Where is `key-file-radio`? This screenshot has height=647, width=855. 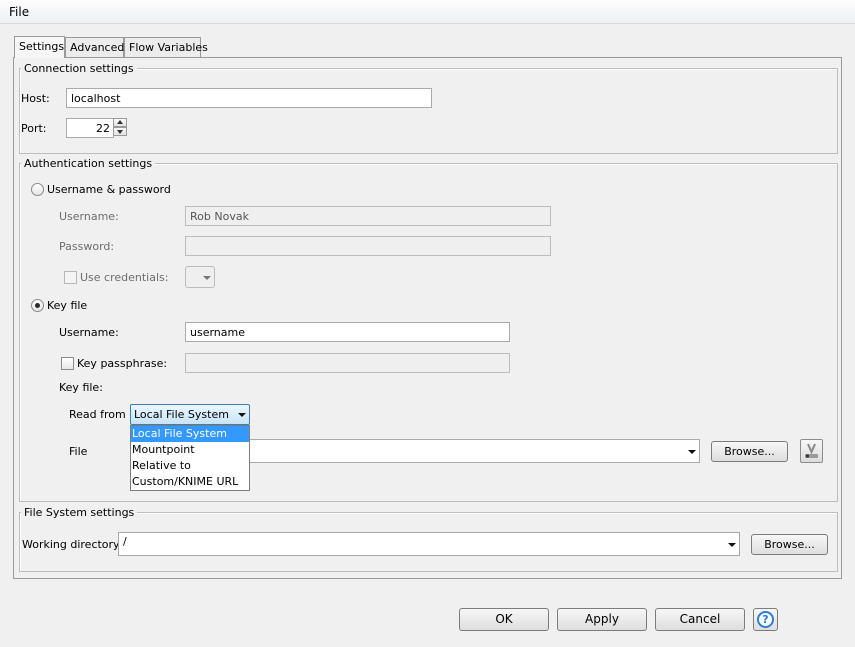 key-file-radio is located at coordinates (37, 305).